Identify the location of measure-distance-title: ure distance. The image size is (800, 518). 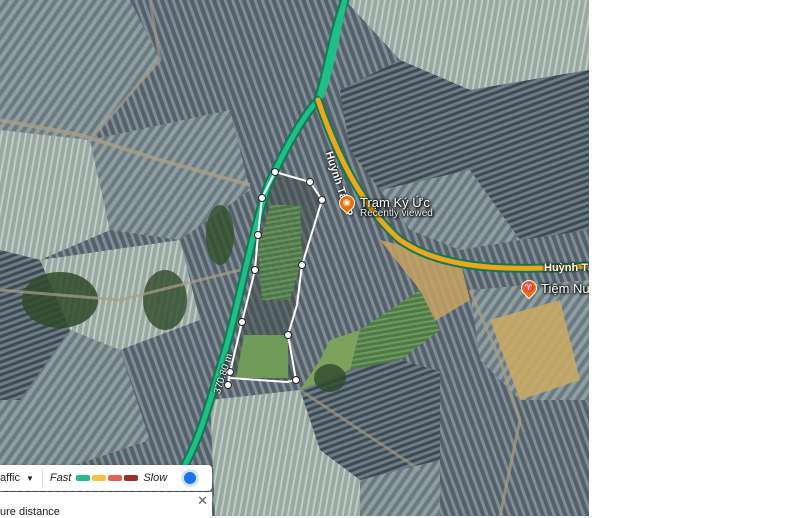
(30, 512).